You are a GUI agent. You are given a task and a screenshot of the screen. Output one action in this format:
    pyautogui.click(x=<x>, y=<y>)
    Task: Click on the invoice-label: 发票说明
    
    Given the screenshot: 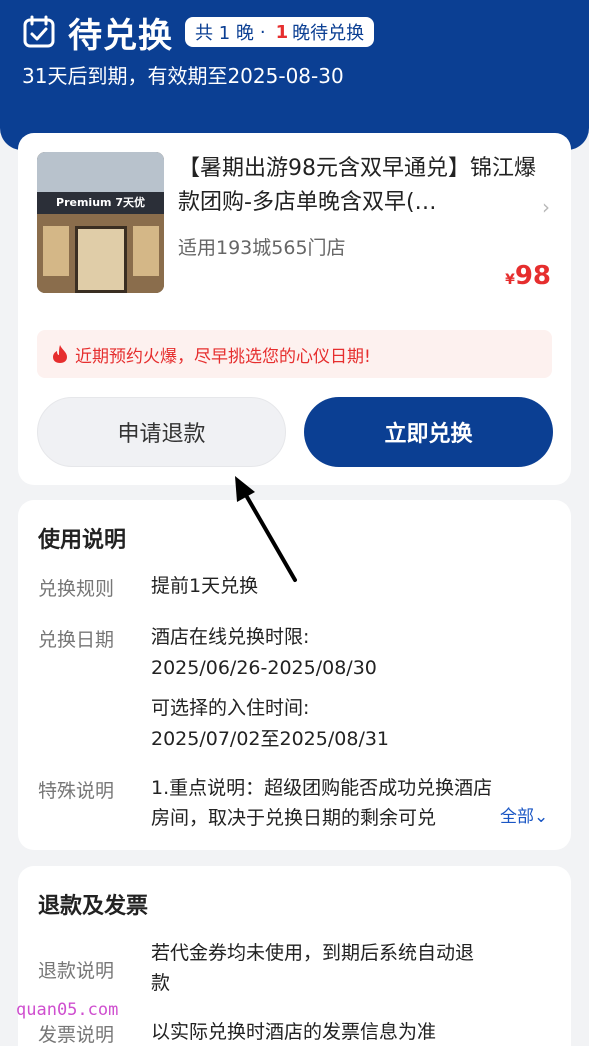 What is the action you would take?
    pyautogui.click(x=76, y=1035)
    